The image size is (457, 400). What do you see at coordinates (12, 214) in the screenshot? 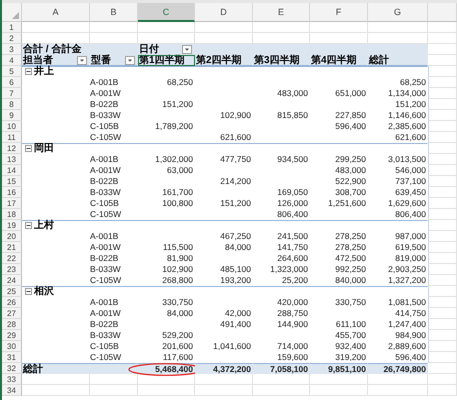
I see `row-number: 18` at bounding box center [12, 214].